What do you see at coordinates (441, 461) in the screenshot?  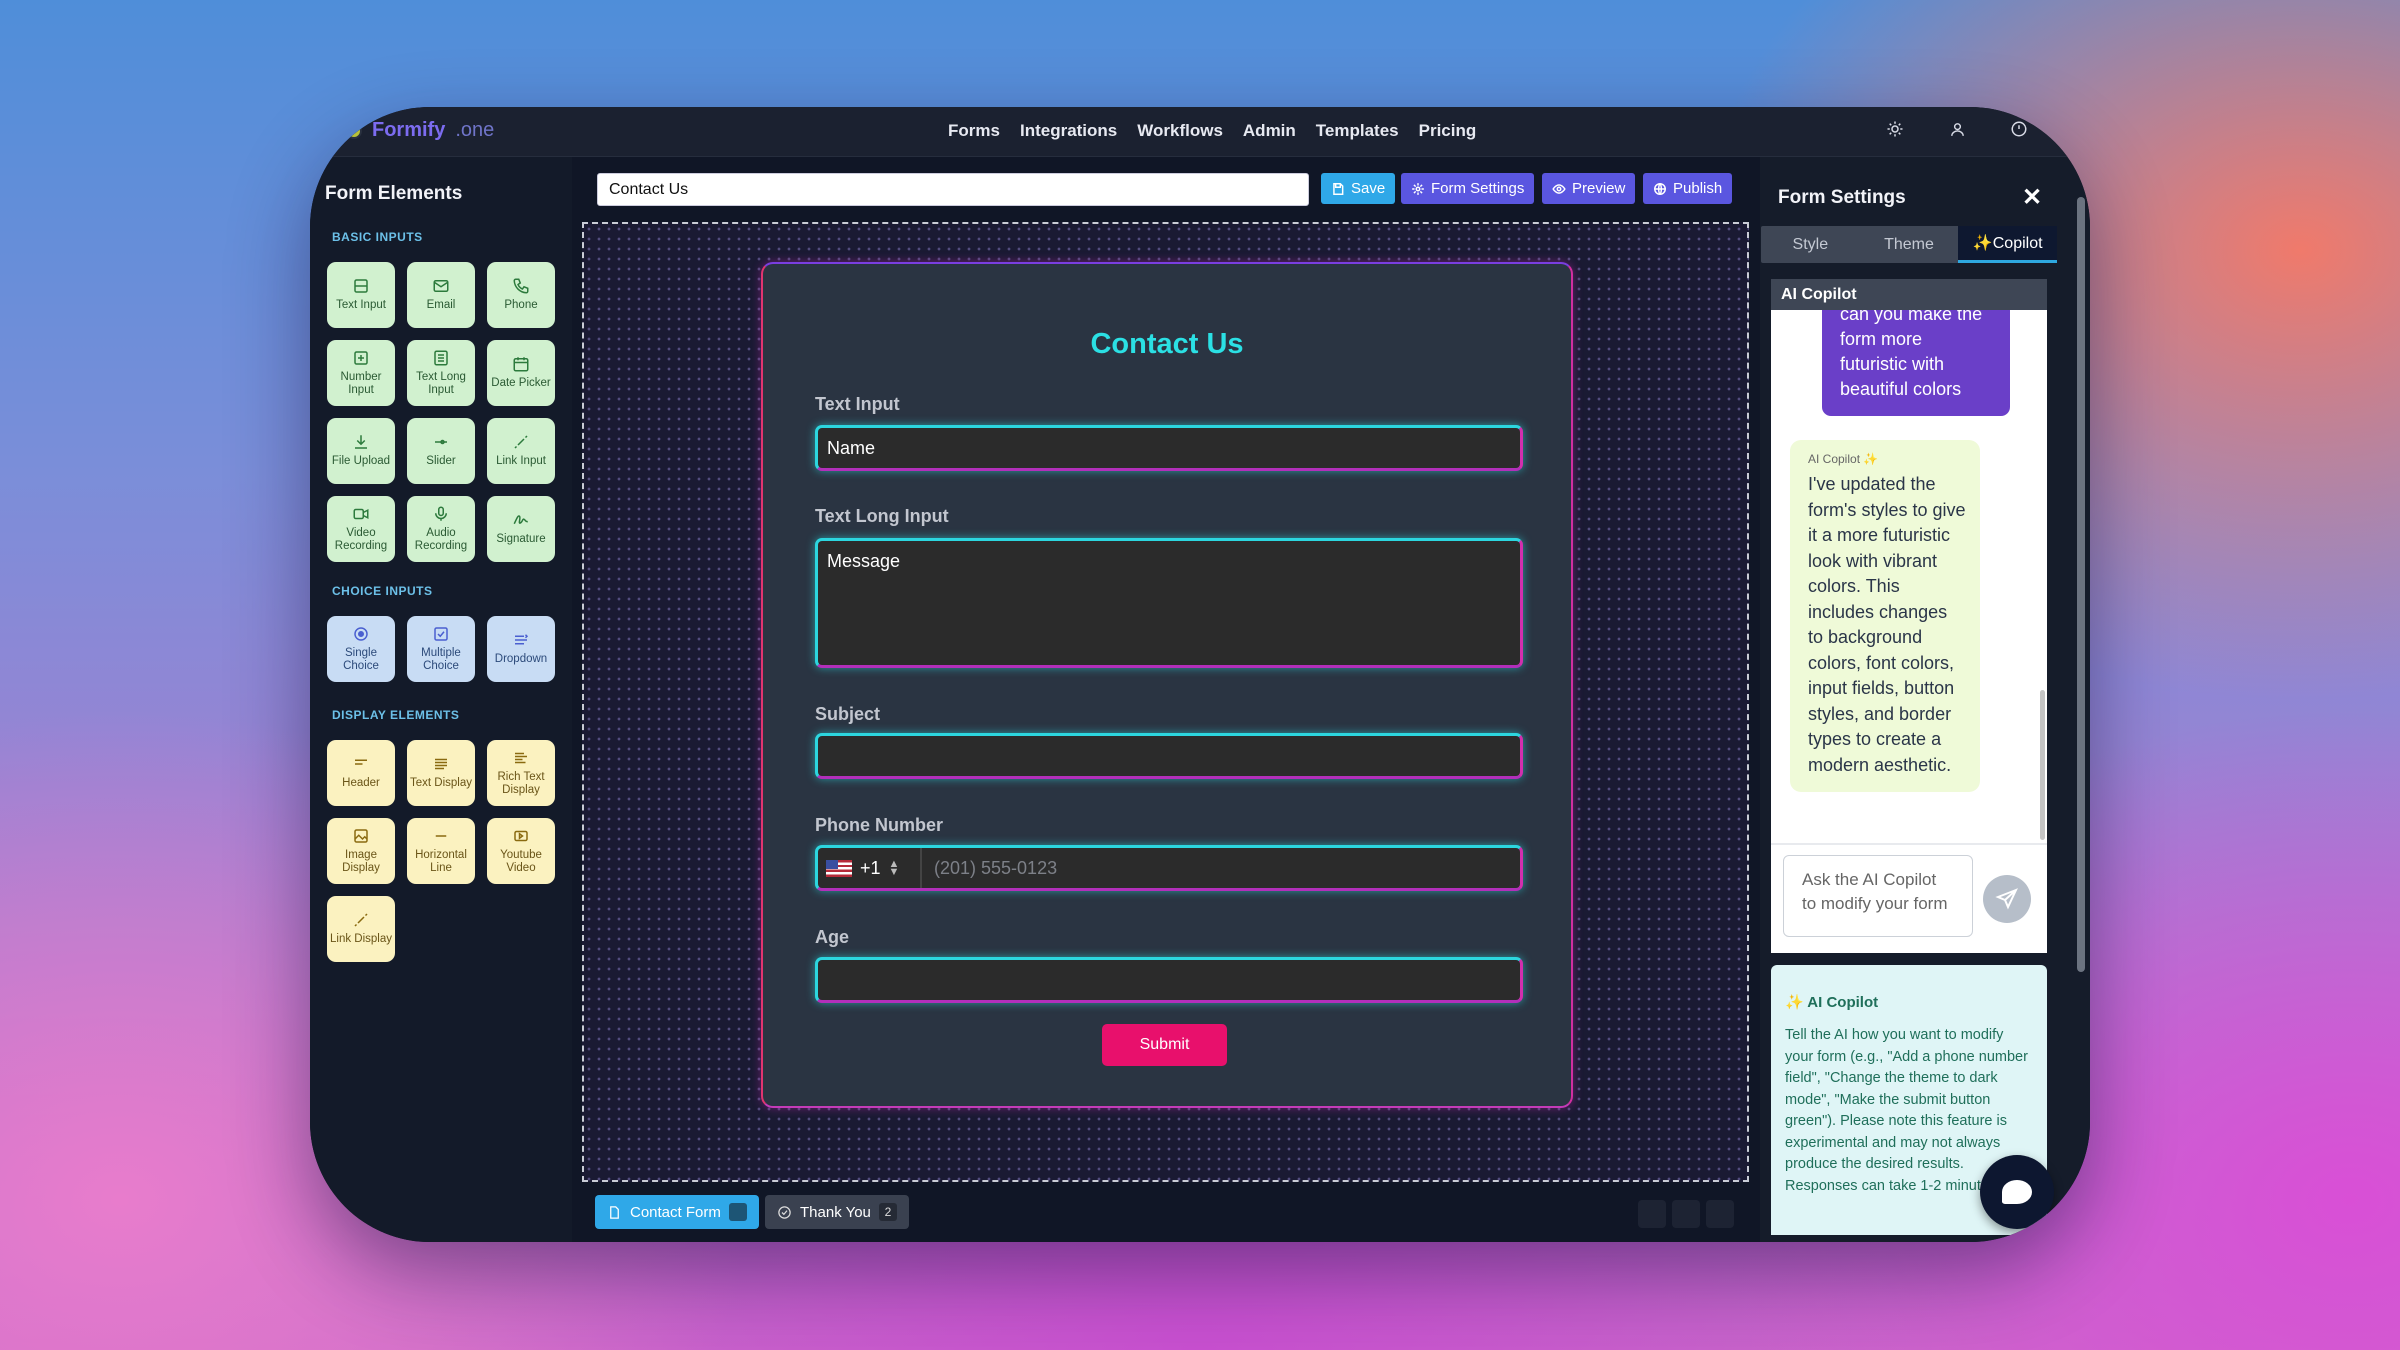 I see `element-label: Slider` at bounding box center [441, 461].